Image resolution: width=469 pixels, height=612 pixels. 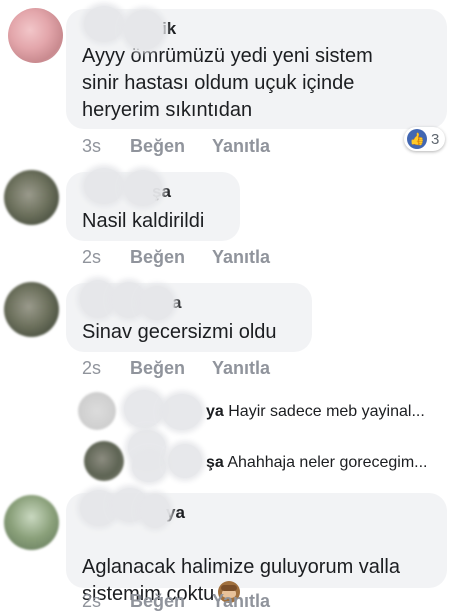 I want to click on comment-actions: 3s Beğen Yanıtla, so click(x=176, y=146).